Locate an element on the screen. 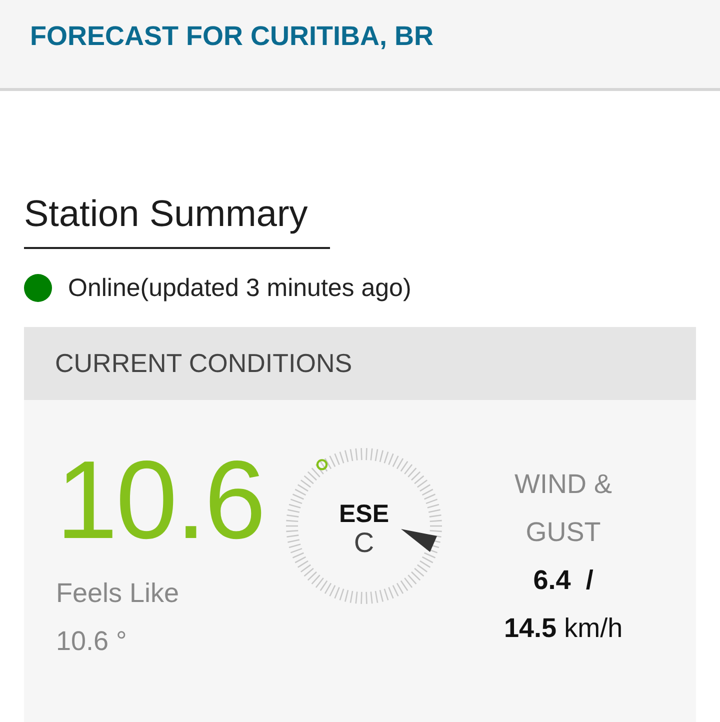  page-title: FORECAST FOR CURITIBA, BR is located at coordinates (231, 36).